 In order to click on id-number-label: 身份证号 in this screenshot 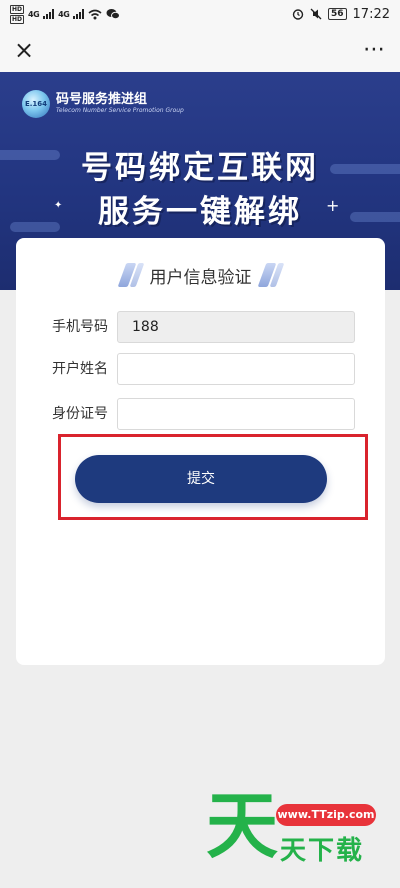, I will do `click(80, 414)`.